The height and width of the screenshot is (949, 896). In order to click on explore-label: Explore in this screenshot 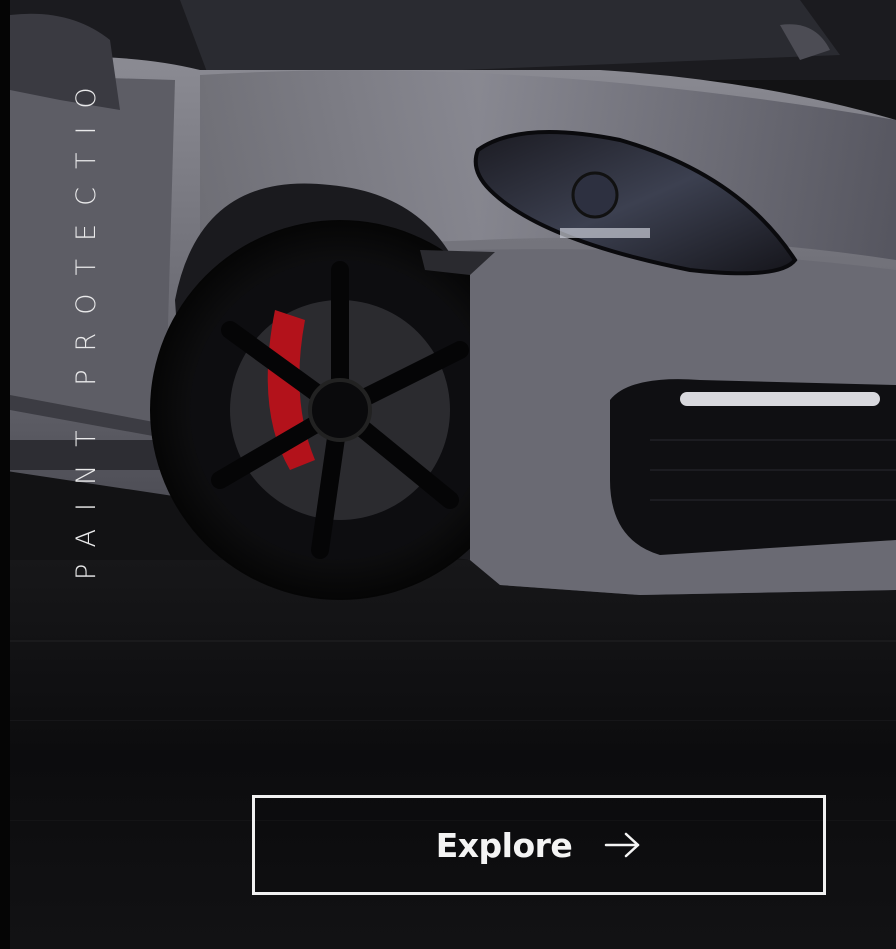, I will do `click(504, 845)`.